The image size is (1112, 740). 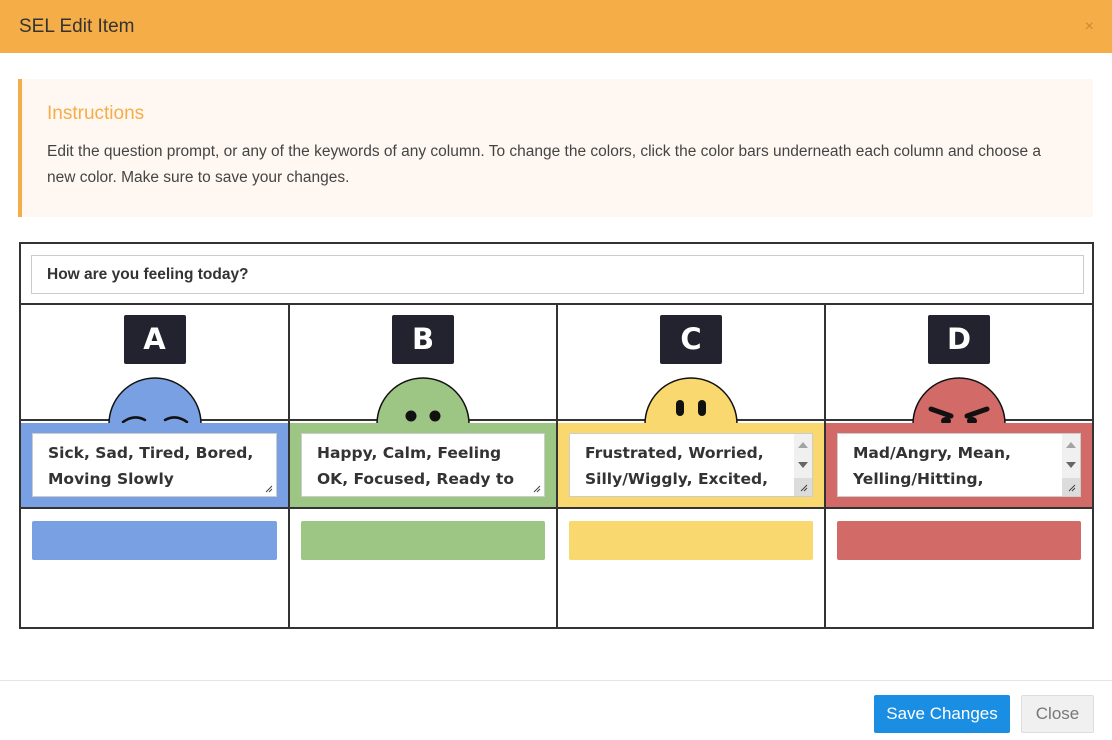 I want to click on face-cell: C, so click(x=691, y=388).